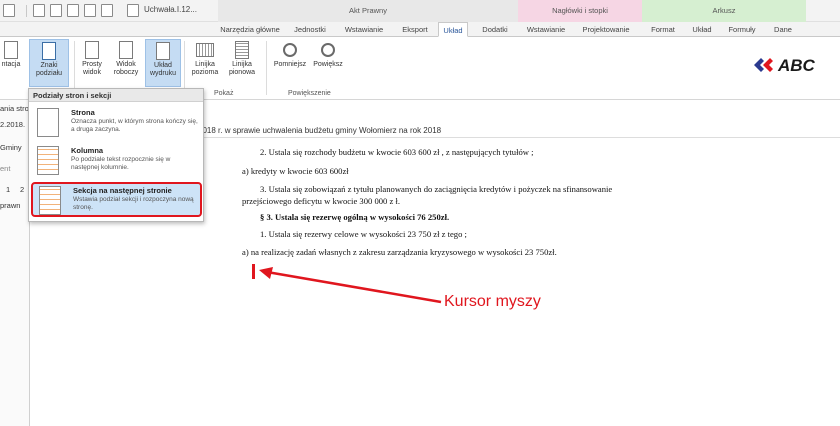 The height and width of the screenshot is (426, 840). Describe the element at coordinates (492, 301) in the screenshot. I see `annotation-label: Kursor myszy` at that location.